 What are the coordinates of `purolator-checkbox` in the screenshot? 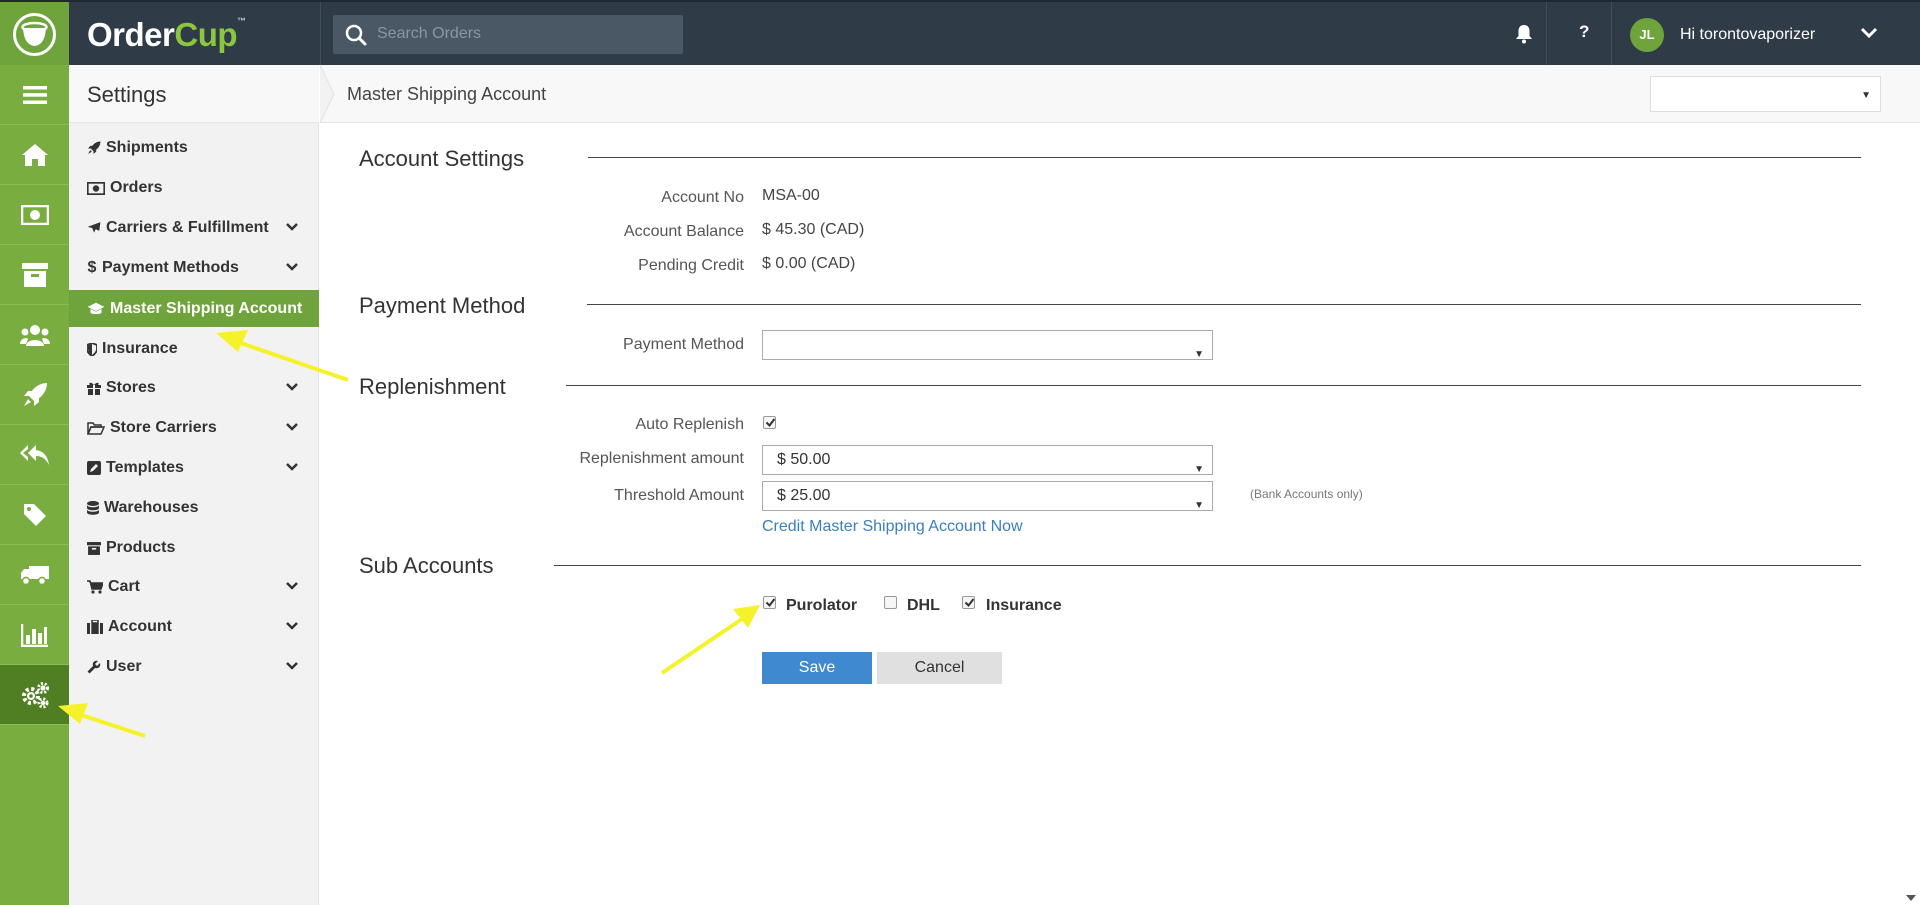 It's located at (769, 602).